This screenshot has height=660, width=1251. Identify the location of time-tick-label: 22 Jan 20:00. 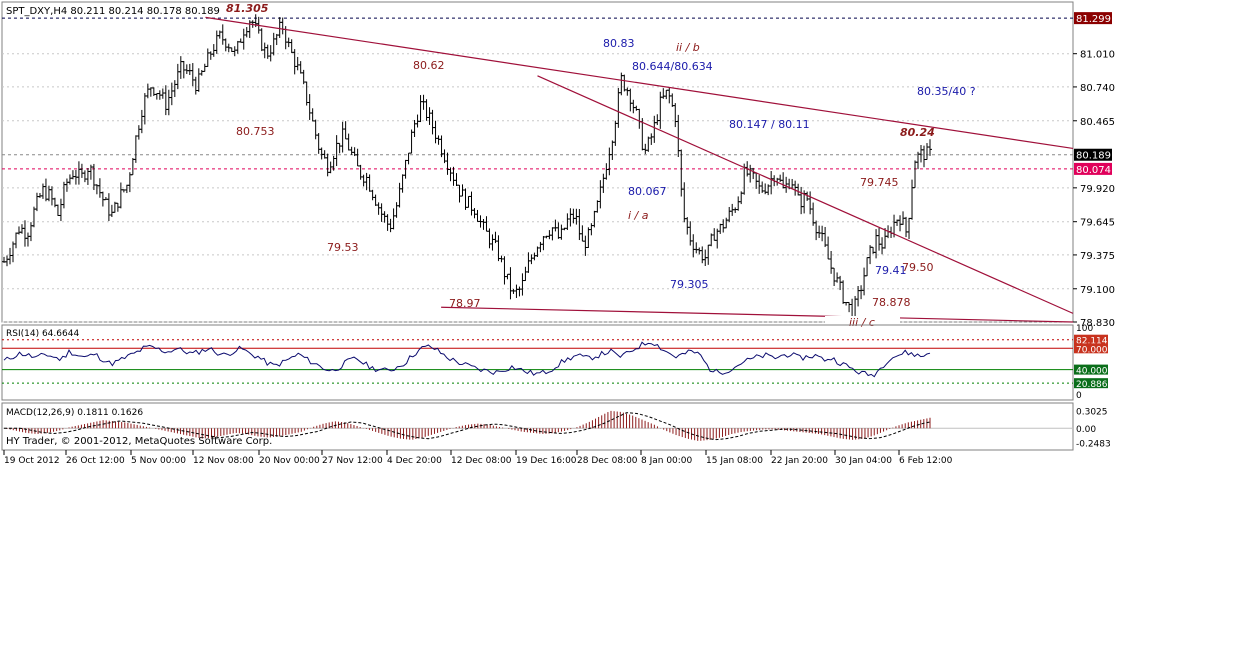
(799, 461).